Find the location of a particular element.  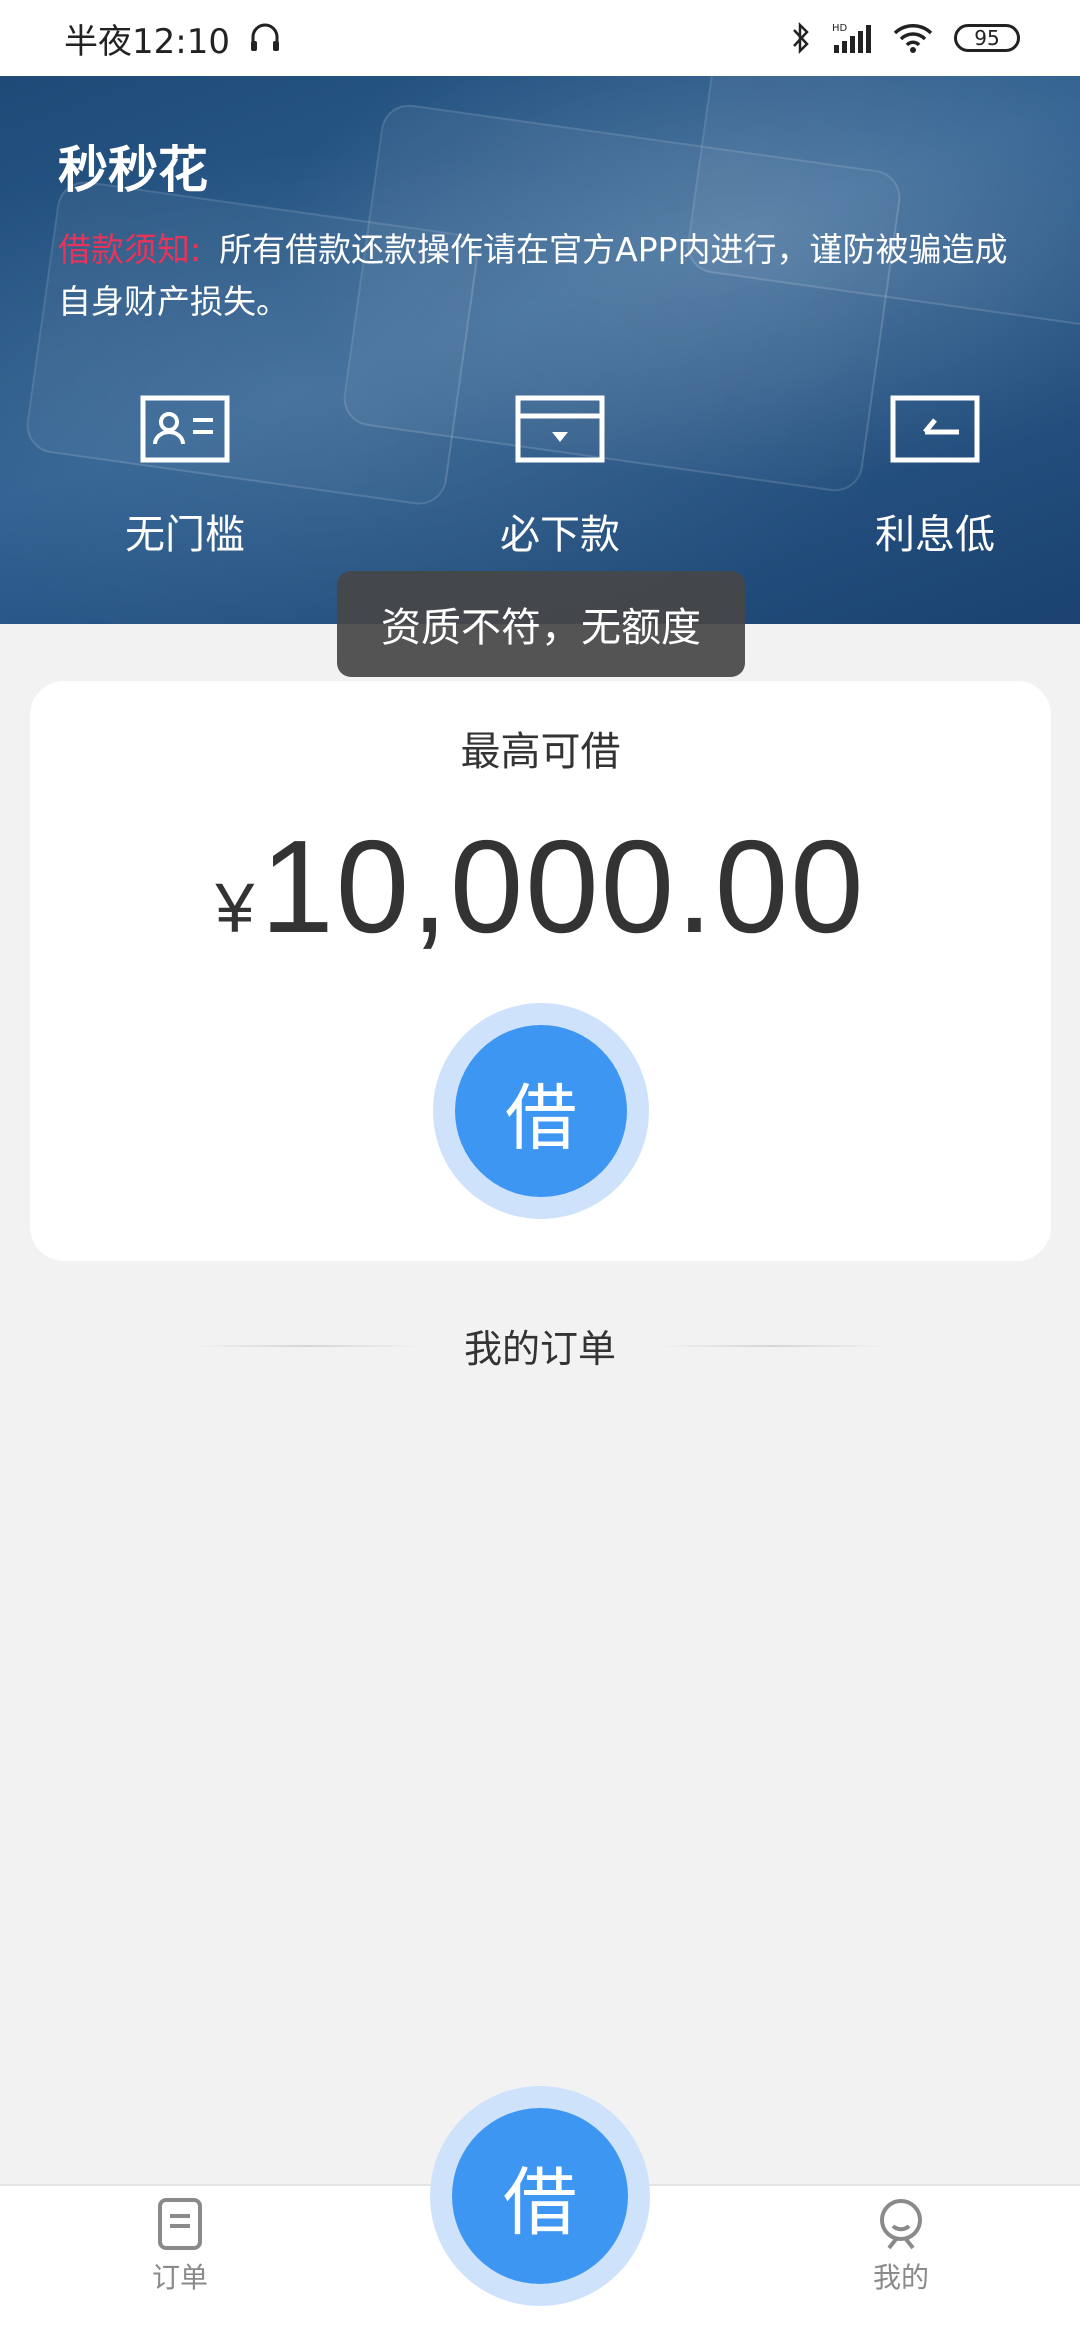

max-borrow-title: 最高可借 is located at coordinates (540, 752).